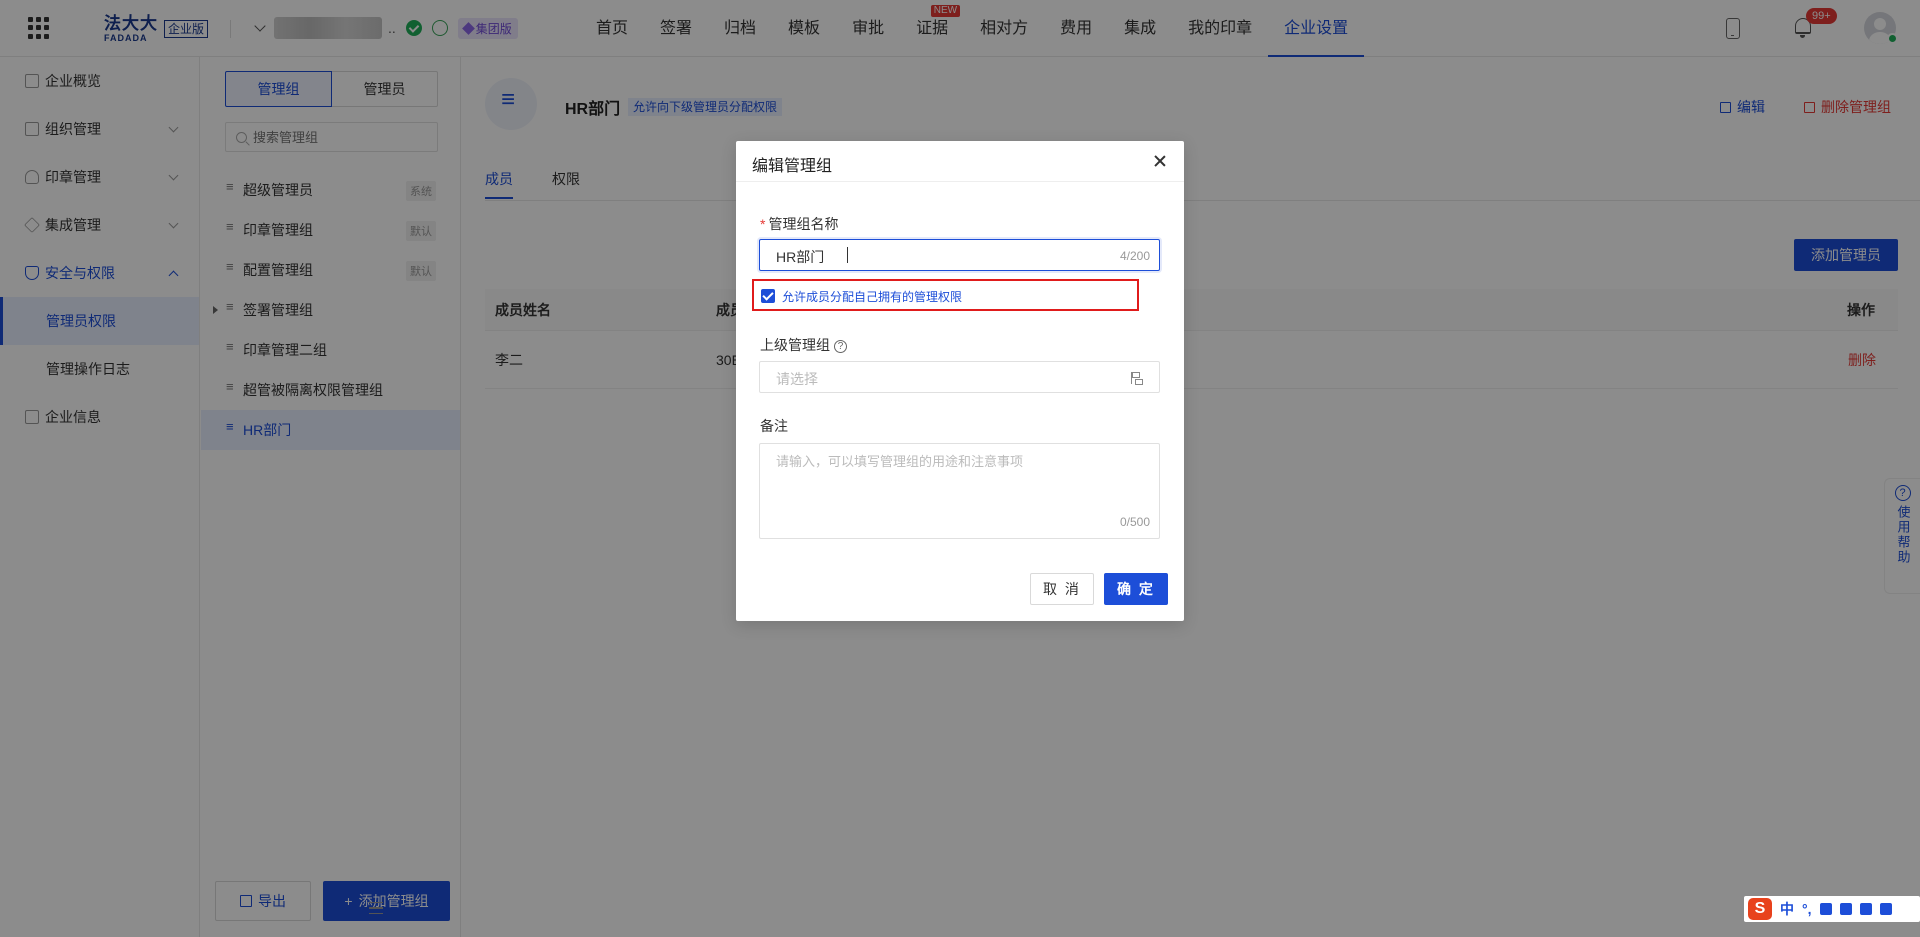  I want to click on parent-group-label: 上级管理组?, so click(803, 345).